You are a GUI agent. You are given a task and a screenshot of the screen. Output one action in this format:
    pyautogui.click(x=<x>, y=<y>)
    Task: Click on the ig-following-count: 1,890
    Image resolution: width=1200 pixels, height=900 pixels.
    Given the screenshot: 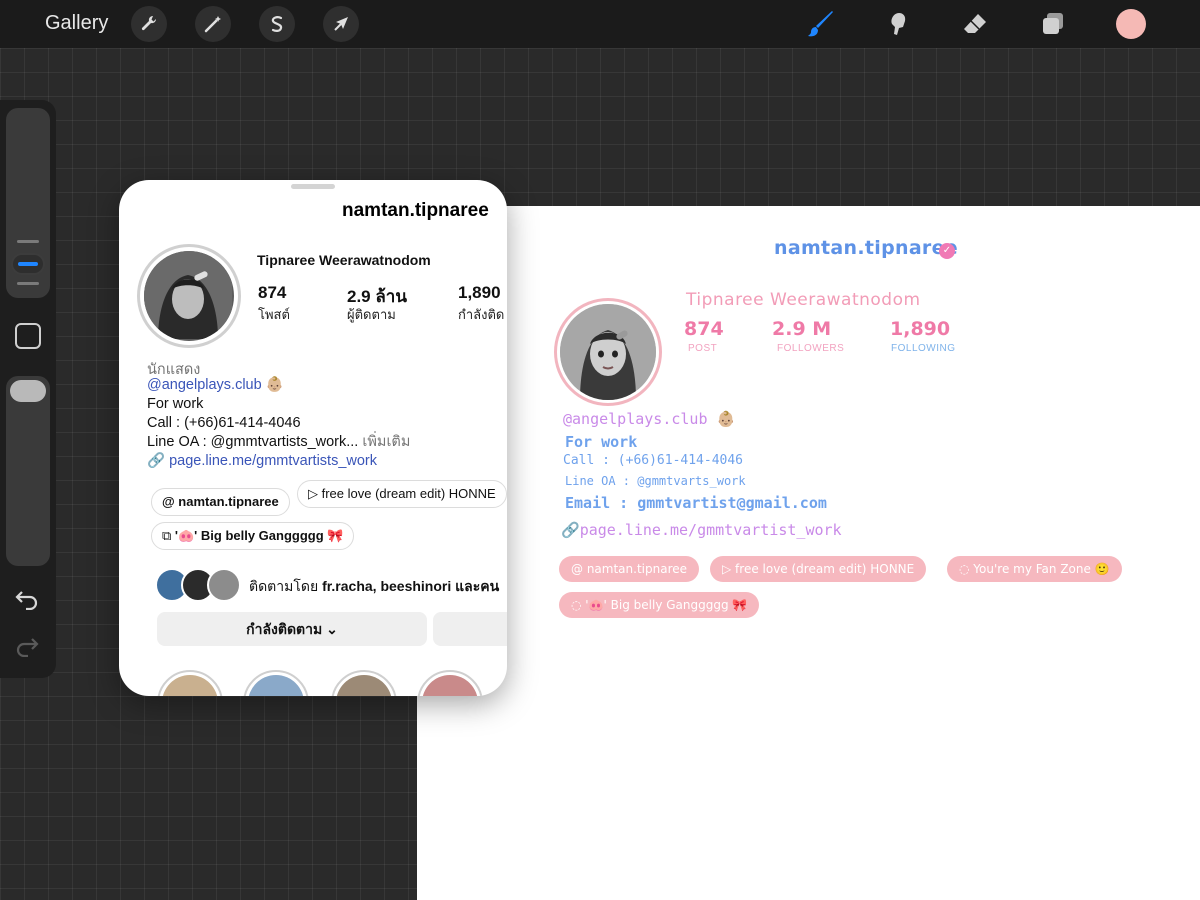 What is the action you would take?
    pyautogui.click(x=479, y=293)
    